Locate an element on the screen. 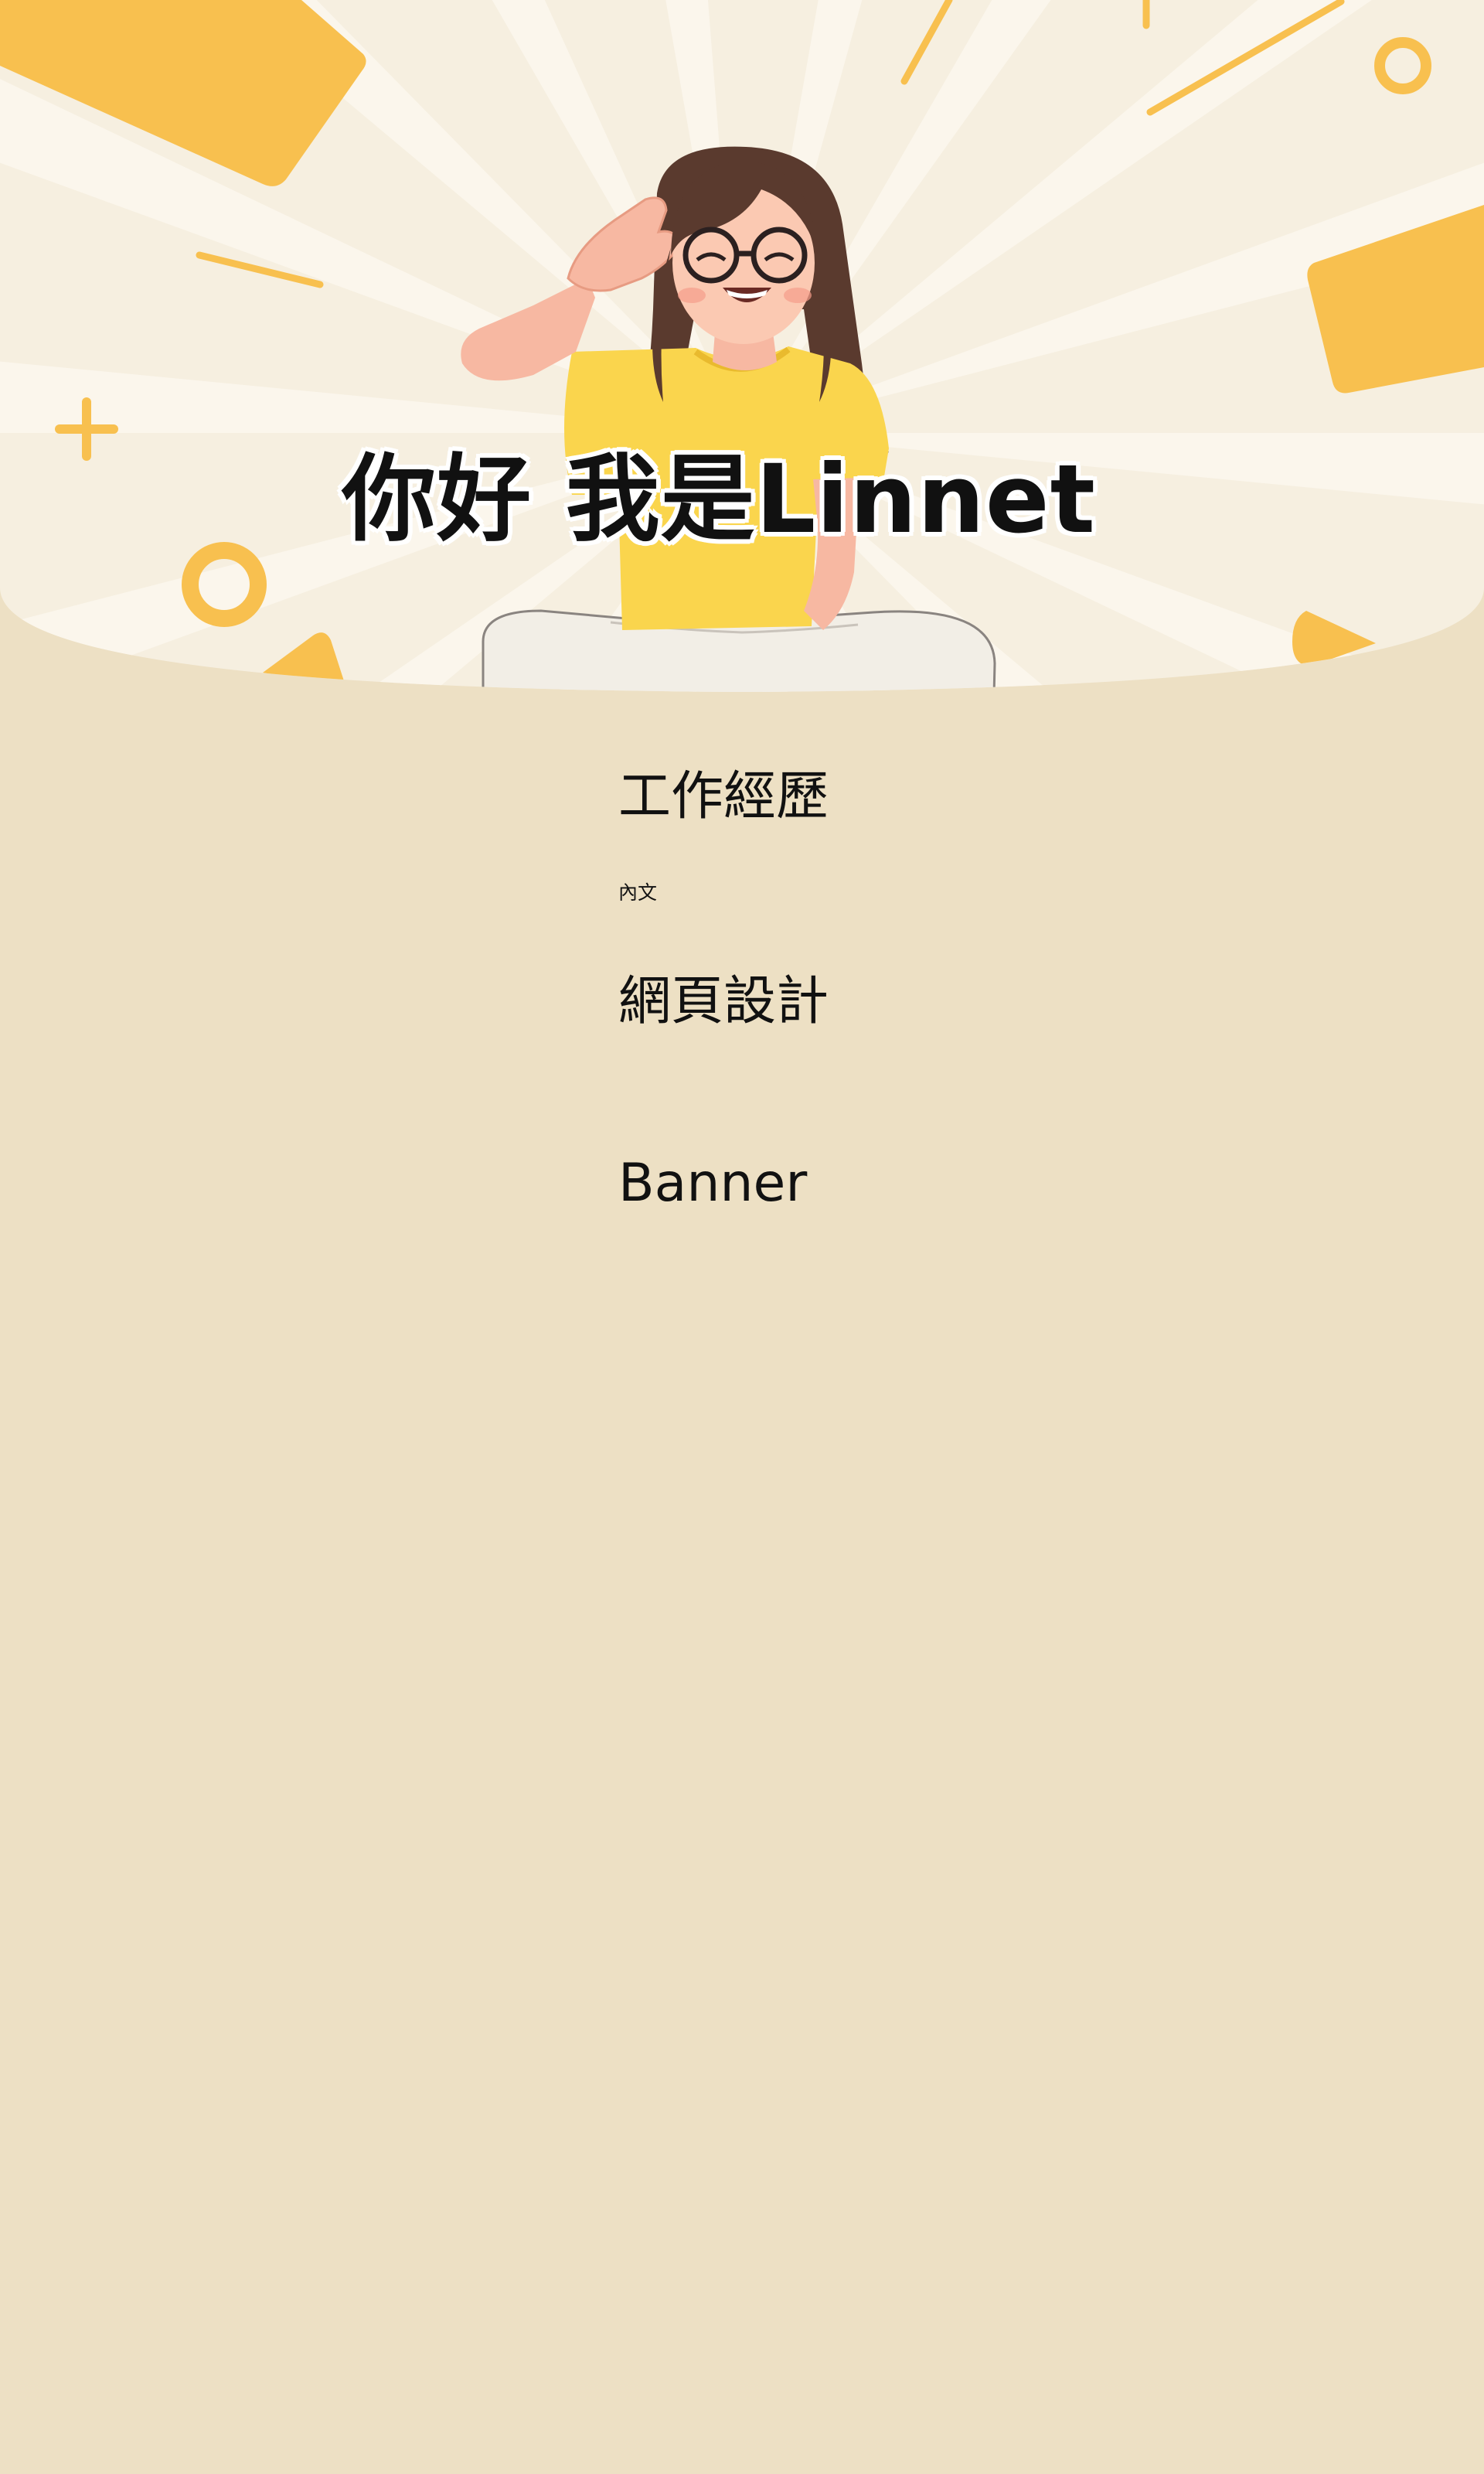  section-title-banner: Banner is located at coordinates (713, 1183).